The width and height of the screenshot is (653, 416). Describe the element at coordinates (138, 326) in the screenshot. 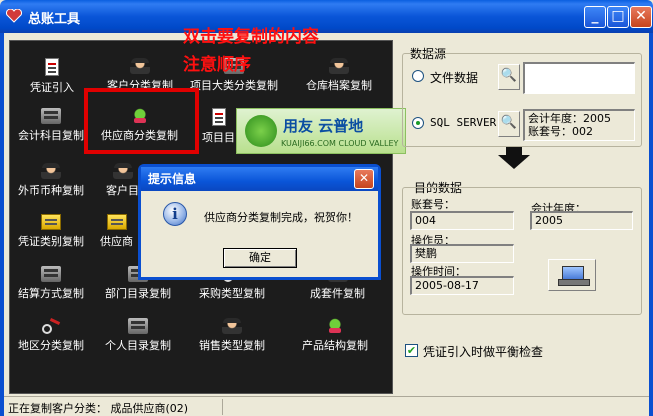

I see `personal-directory-icon` at that location.